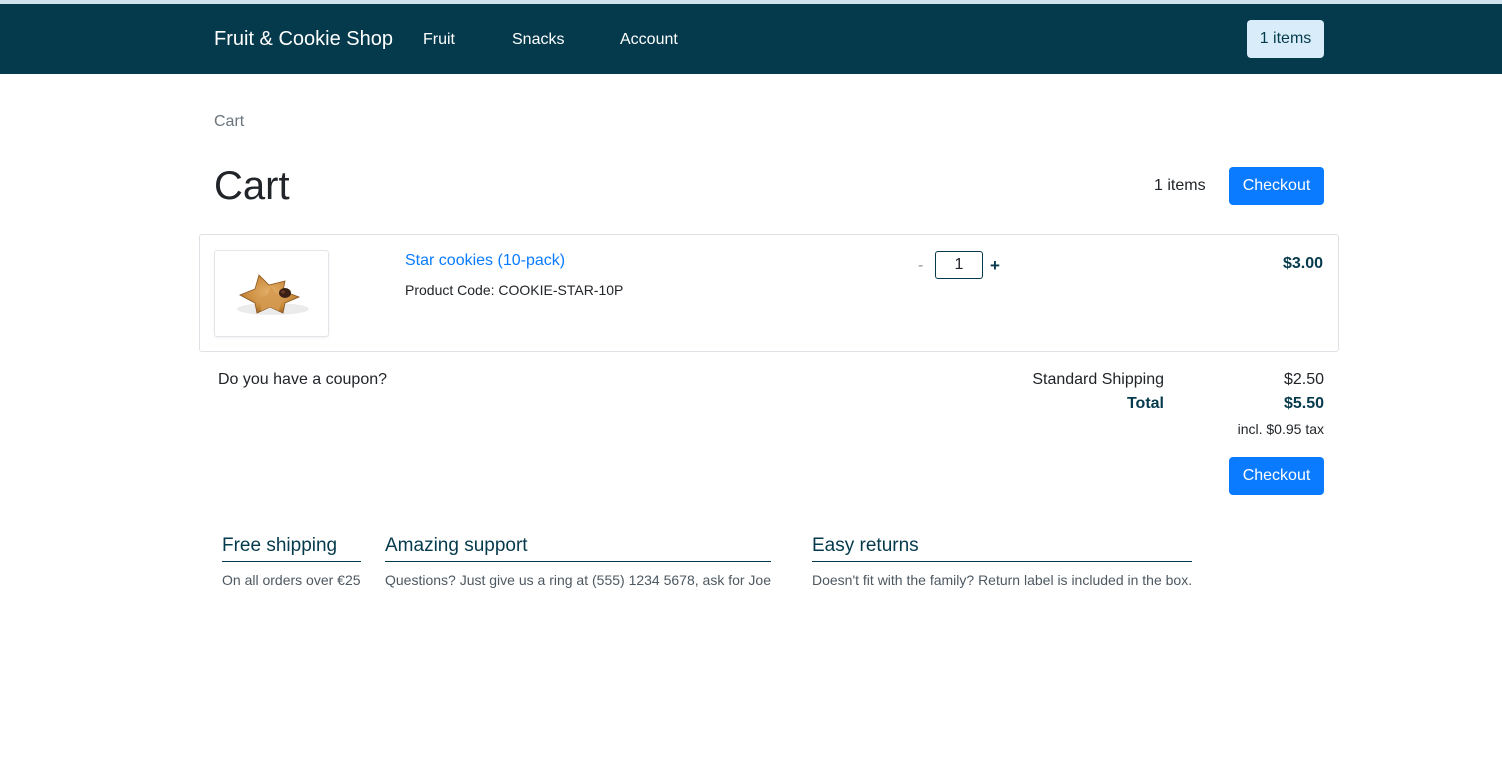 This screenshot has height=777, width=1502. What do you see at coordinates (578, 548) in the screenshot?
I see `feature-title: Amazing support` at bounding box center [578, 548].